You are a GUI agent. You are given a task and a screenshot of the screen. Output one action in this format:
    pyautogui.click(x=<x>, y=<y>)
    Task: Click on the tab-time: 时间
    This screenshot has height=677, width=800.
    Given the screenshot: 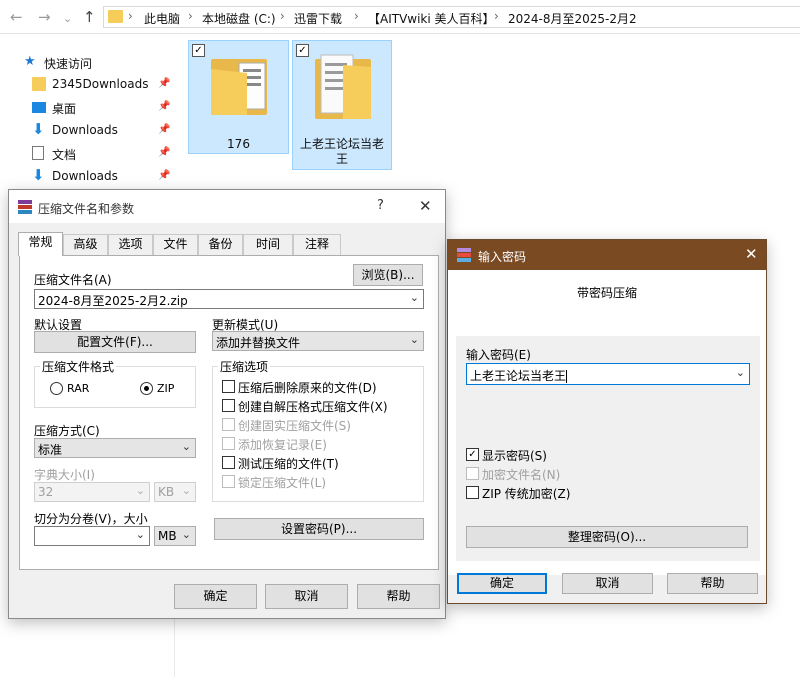 What is the action you would take?
    pyautogui.click(x=268, y=244)
    